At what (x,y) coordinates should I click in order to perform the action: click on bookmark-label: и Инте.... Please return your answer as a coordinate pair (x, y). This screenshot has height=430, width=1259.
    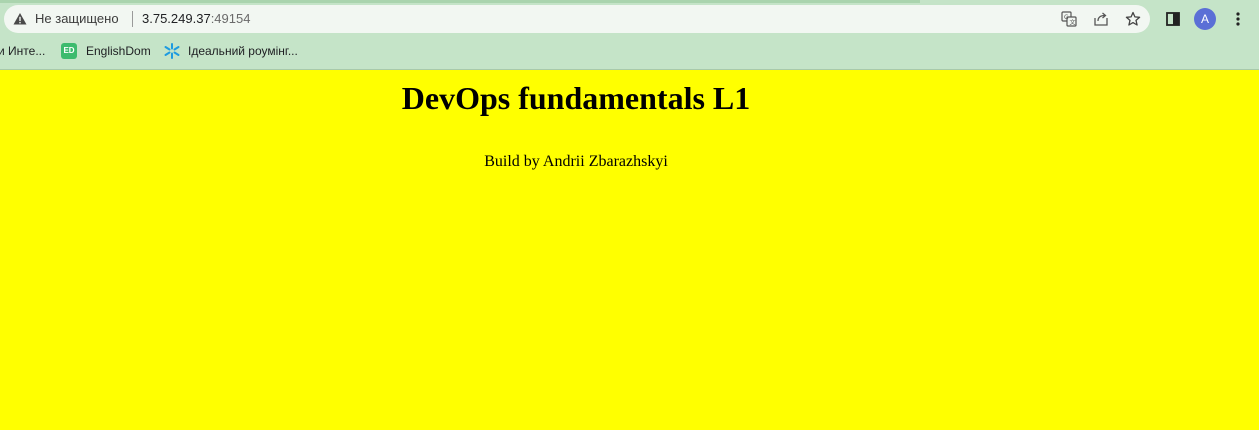
    Looking at the image, I should click on (23, 51).